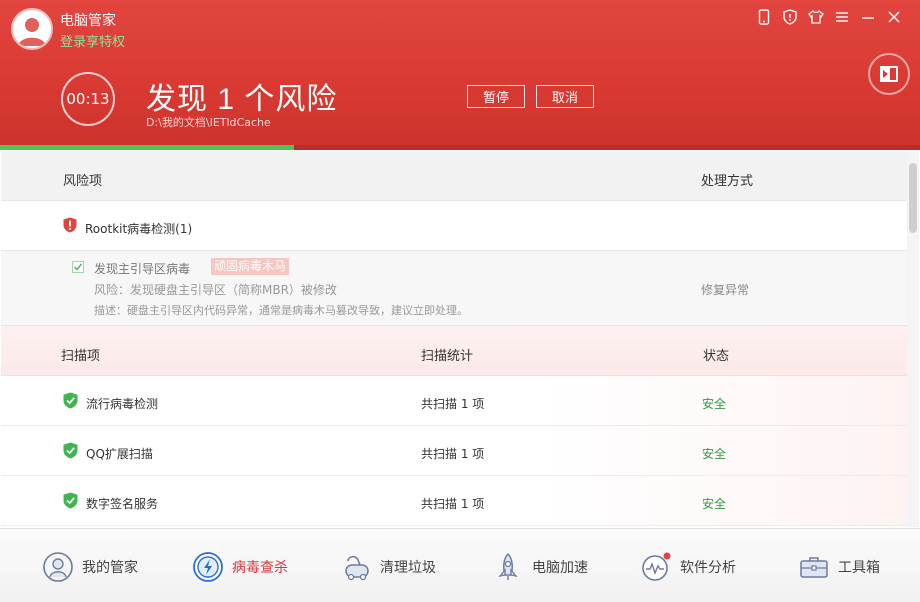  What do you see at coordinates (560, 568) in the screenshot?
I see `nav-label: 电脑加速` at bounding box center [560, 568].